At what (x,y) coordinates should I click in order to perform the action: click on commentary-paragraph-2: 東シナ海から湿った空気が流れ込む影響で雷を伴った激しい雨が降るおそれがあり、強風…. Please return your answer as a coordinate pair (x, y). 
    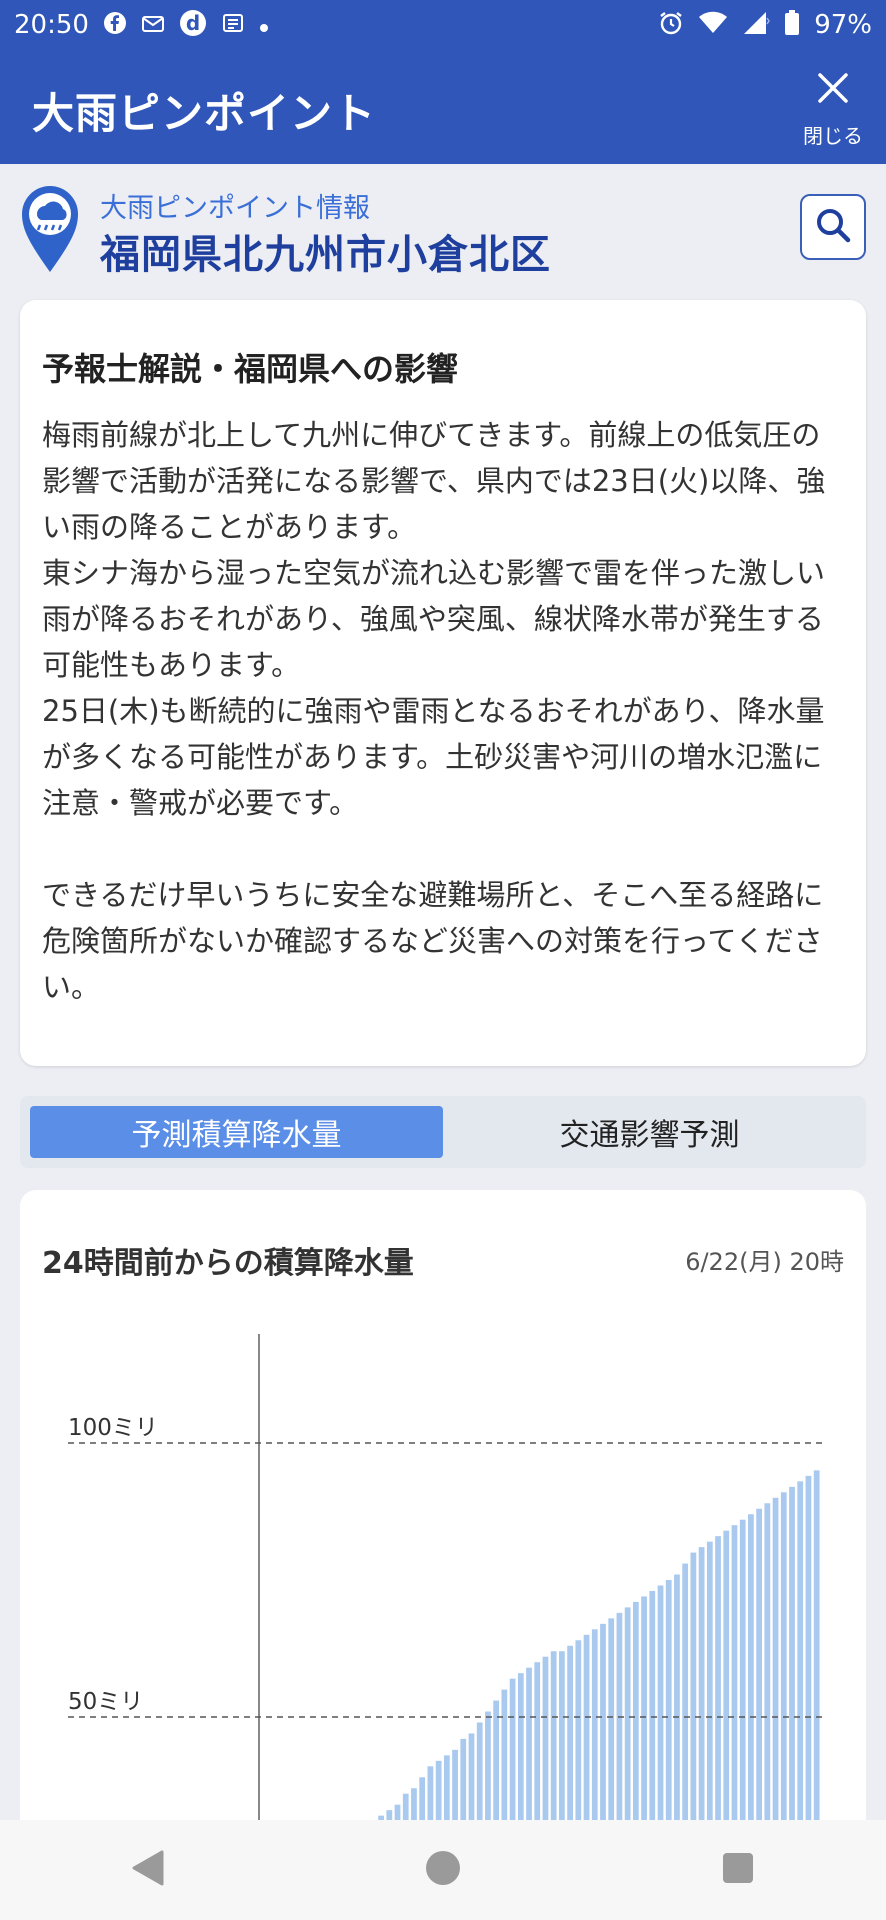
    Looking at the image, I should click on (434, 619).